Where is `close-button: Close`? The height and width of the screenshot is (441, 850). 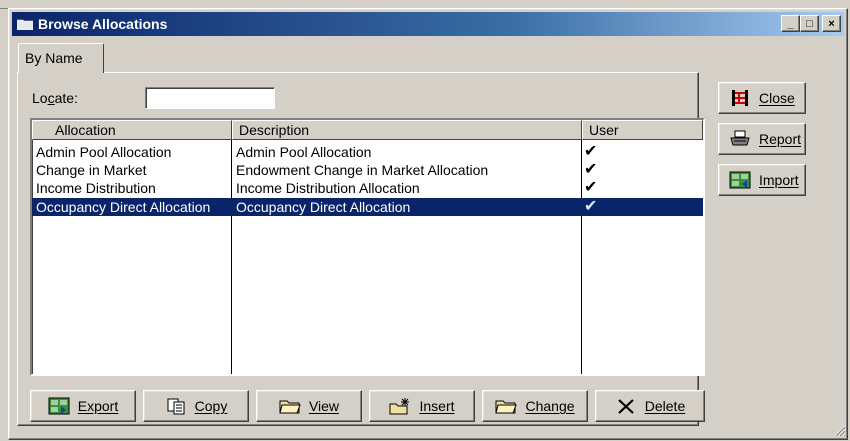 close-button: Close is located at coordinates (762, 98).